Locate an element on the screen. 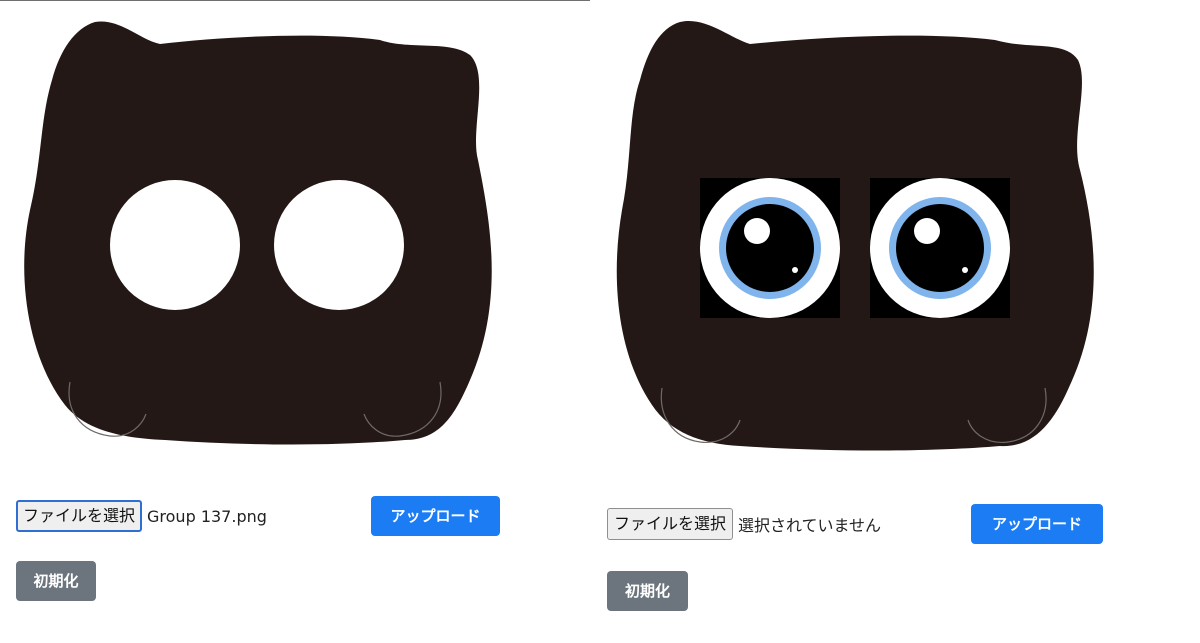 Image resolution: width=1200 pixels, height=643 pixels. file-input: ファイルを選択 Group 137.png is located at coordinates (141, 516).